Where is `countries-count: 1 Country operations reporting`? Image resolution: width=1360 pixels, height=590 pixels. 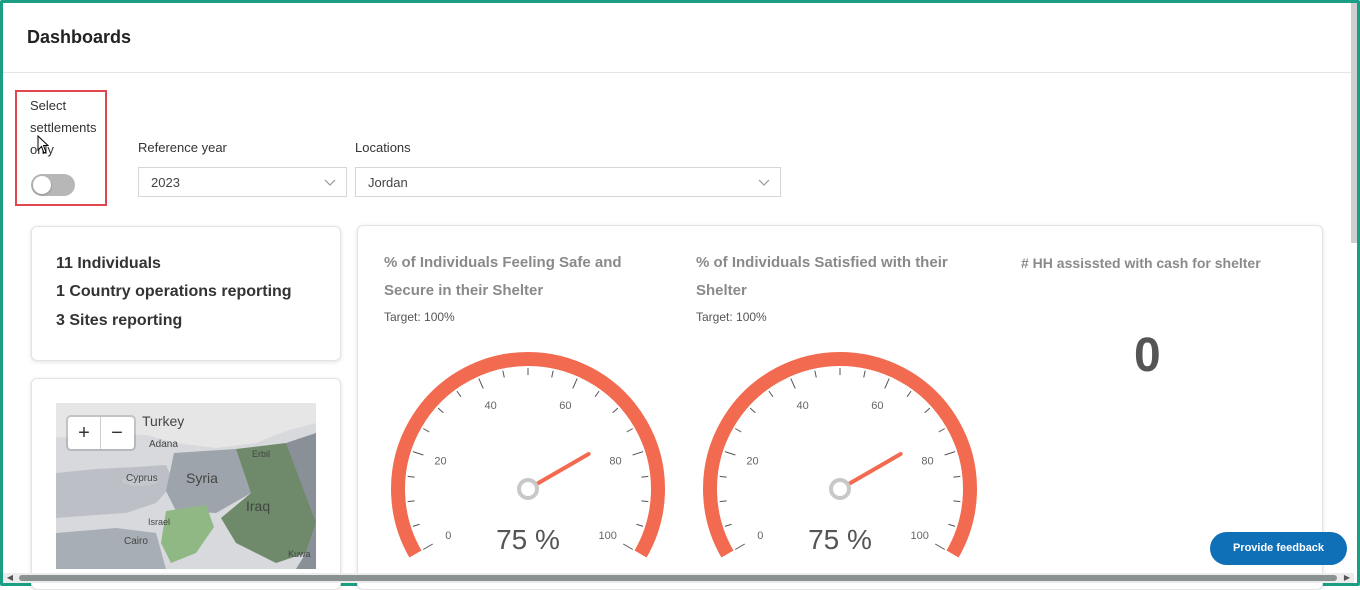
countries-count: 1 Country operations reporting is located at coordinates (174, 291).